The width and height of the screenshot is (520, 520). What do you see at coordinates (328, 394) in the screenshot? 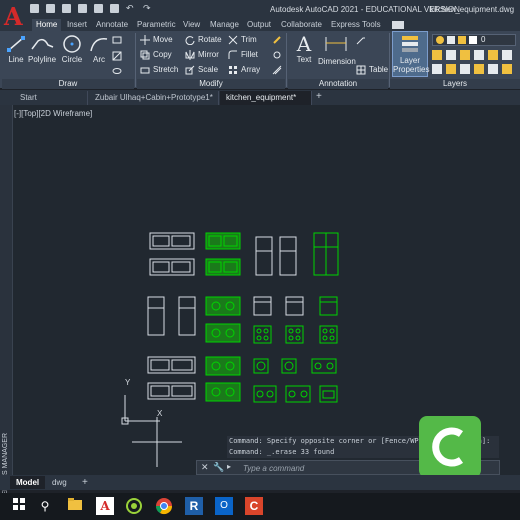
I see `oven-block-selected` at bounding box center [328, 394].